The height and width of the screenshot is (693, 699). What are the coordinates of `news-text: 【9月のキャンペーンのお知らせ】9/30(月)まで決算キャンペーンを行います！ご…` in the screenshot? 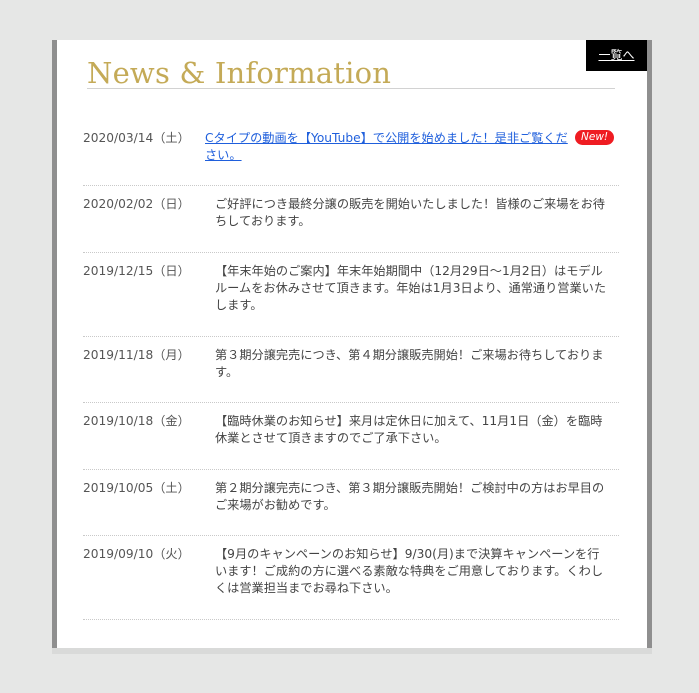 It's located at (409, 571).